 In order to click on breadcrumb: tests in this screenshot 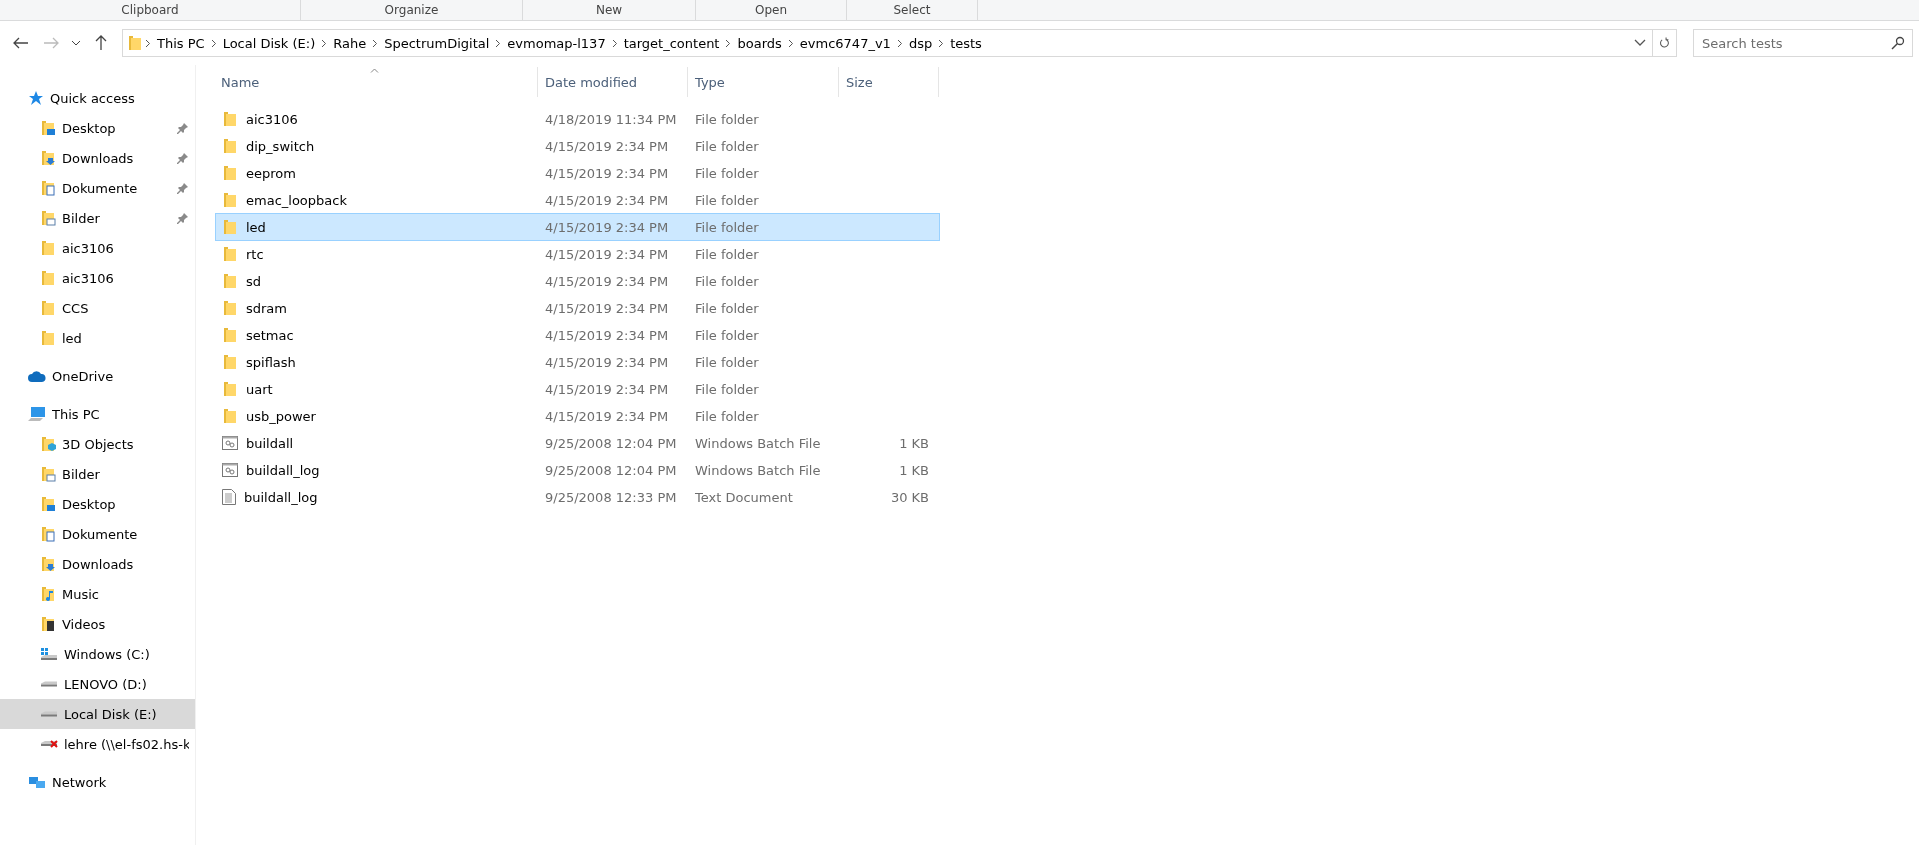, I will do `click(966, 43)`.